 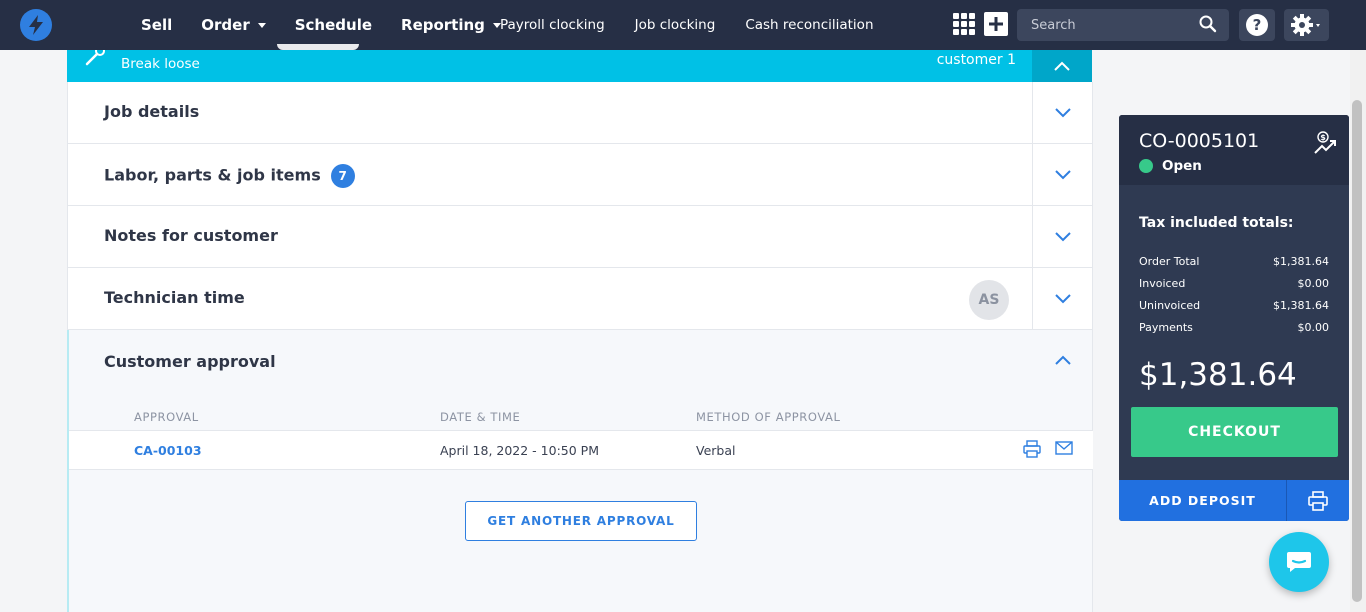 I want to click on customer-name: customer 1, so click(x=976, y=60).